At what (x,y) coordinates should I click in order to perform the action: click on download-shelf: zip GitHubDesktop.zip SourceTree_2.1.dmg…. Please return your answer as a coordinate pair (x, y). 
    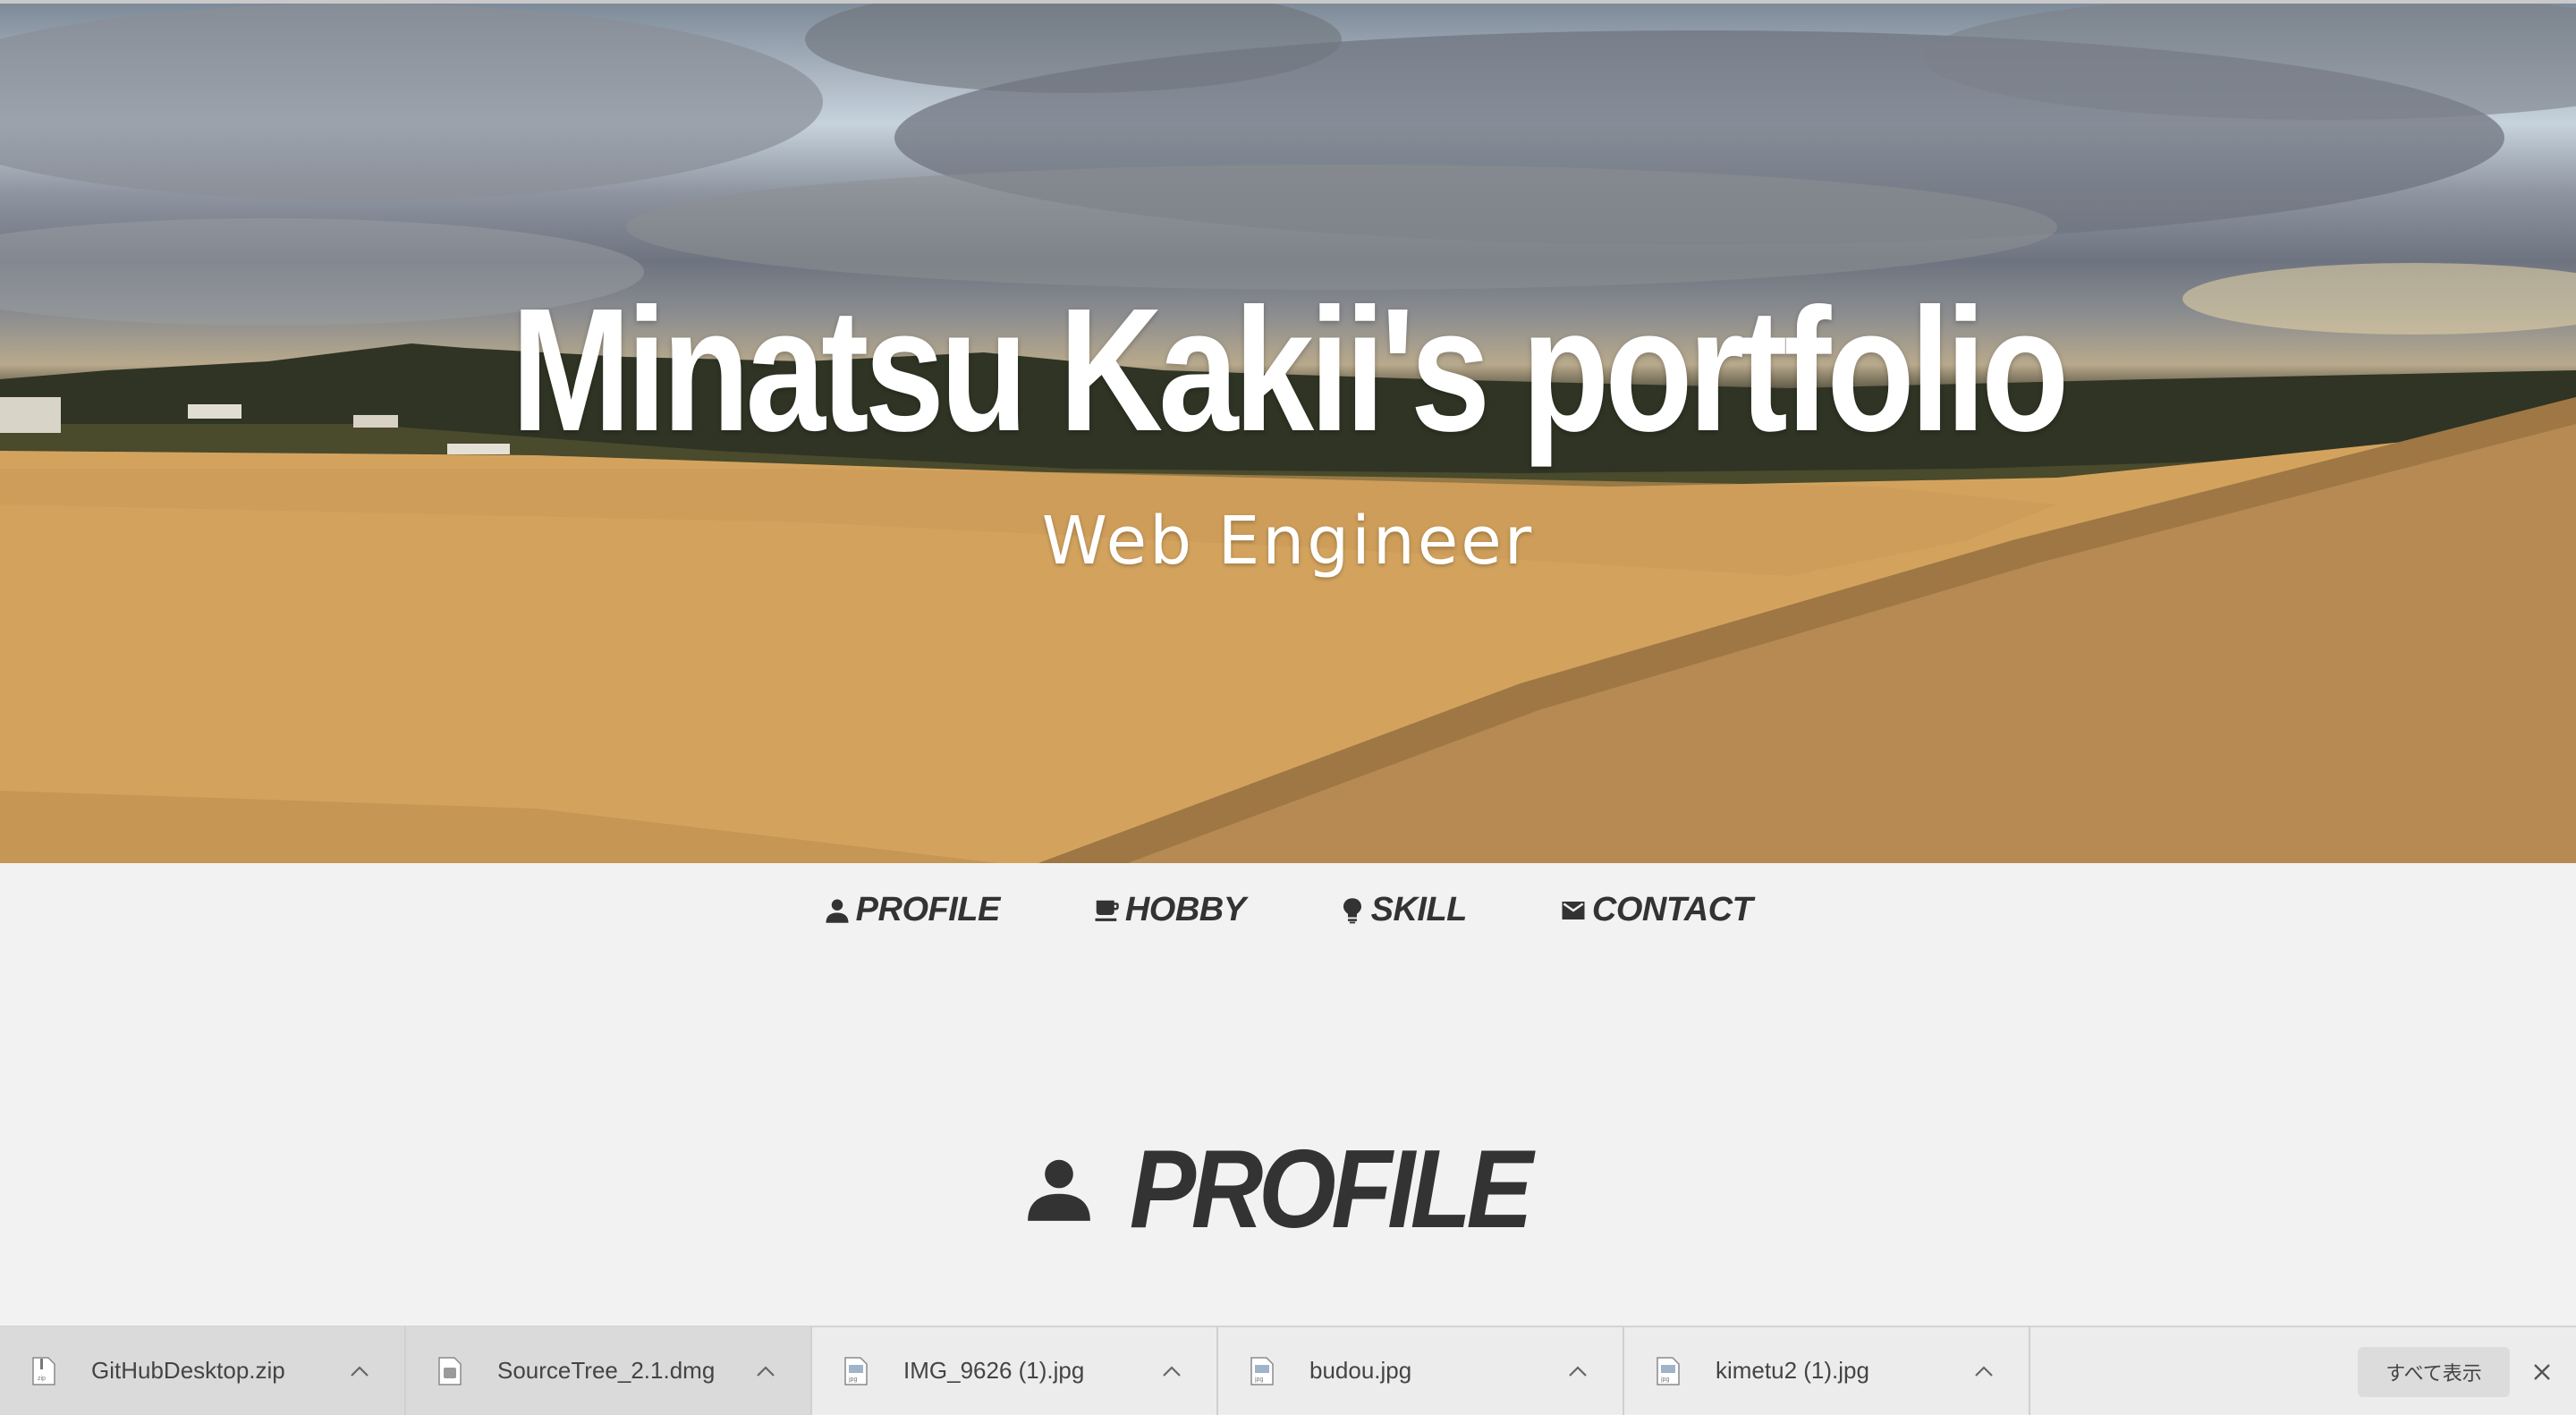
    Looking at the image, I should click on (1288, 1371).